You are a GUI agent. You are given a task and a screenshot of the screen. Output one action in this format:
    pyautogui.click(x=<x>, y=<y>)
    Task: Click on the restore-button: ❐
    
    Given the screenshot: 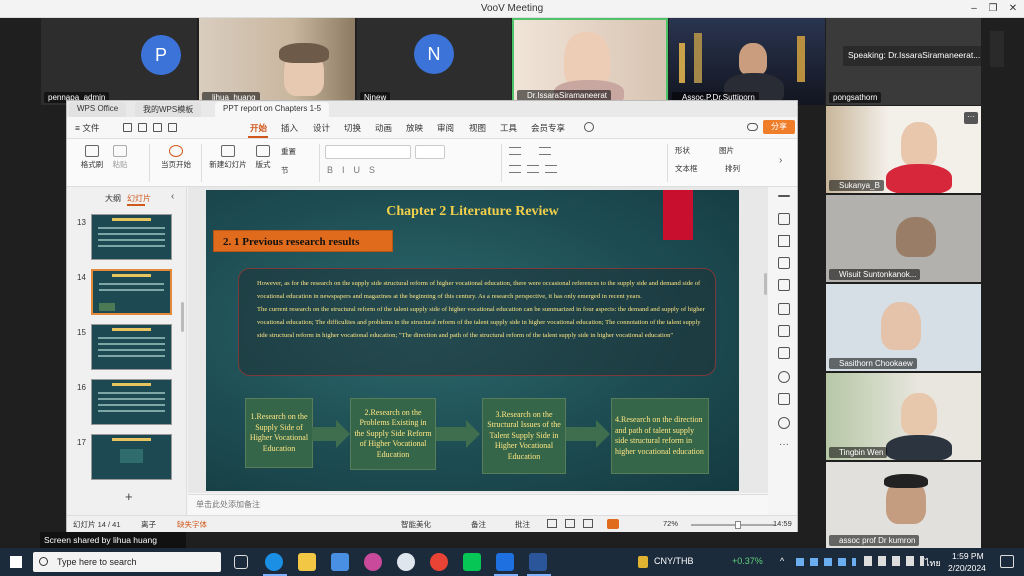 What is the action you would take?
    pyautogui.click(x=993, y=9)
    